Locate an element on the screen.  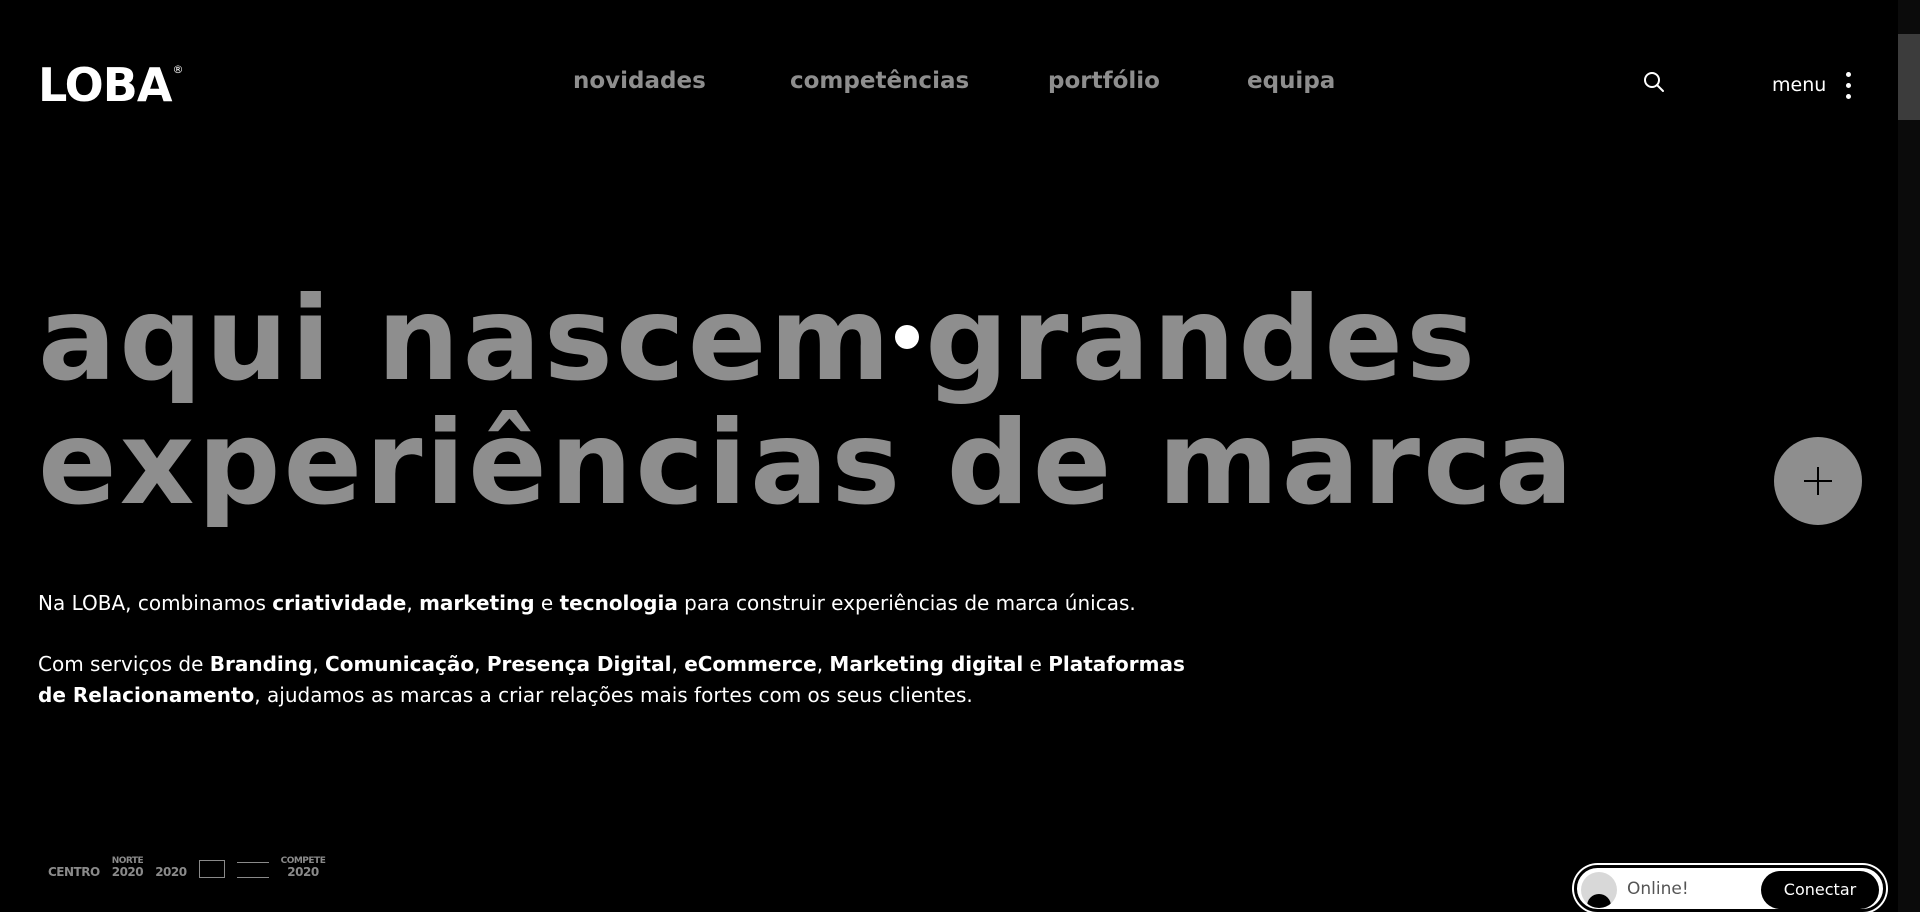
compete-2020-logo: COMPETE 2020 is located at coordinates (303, 868).